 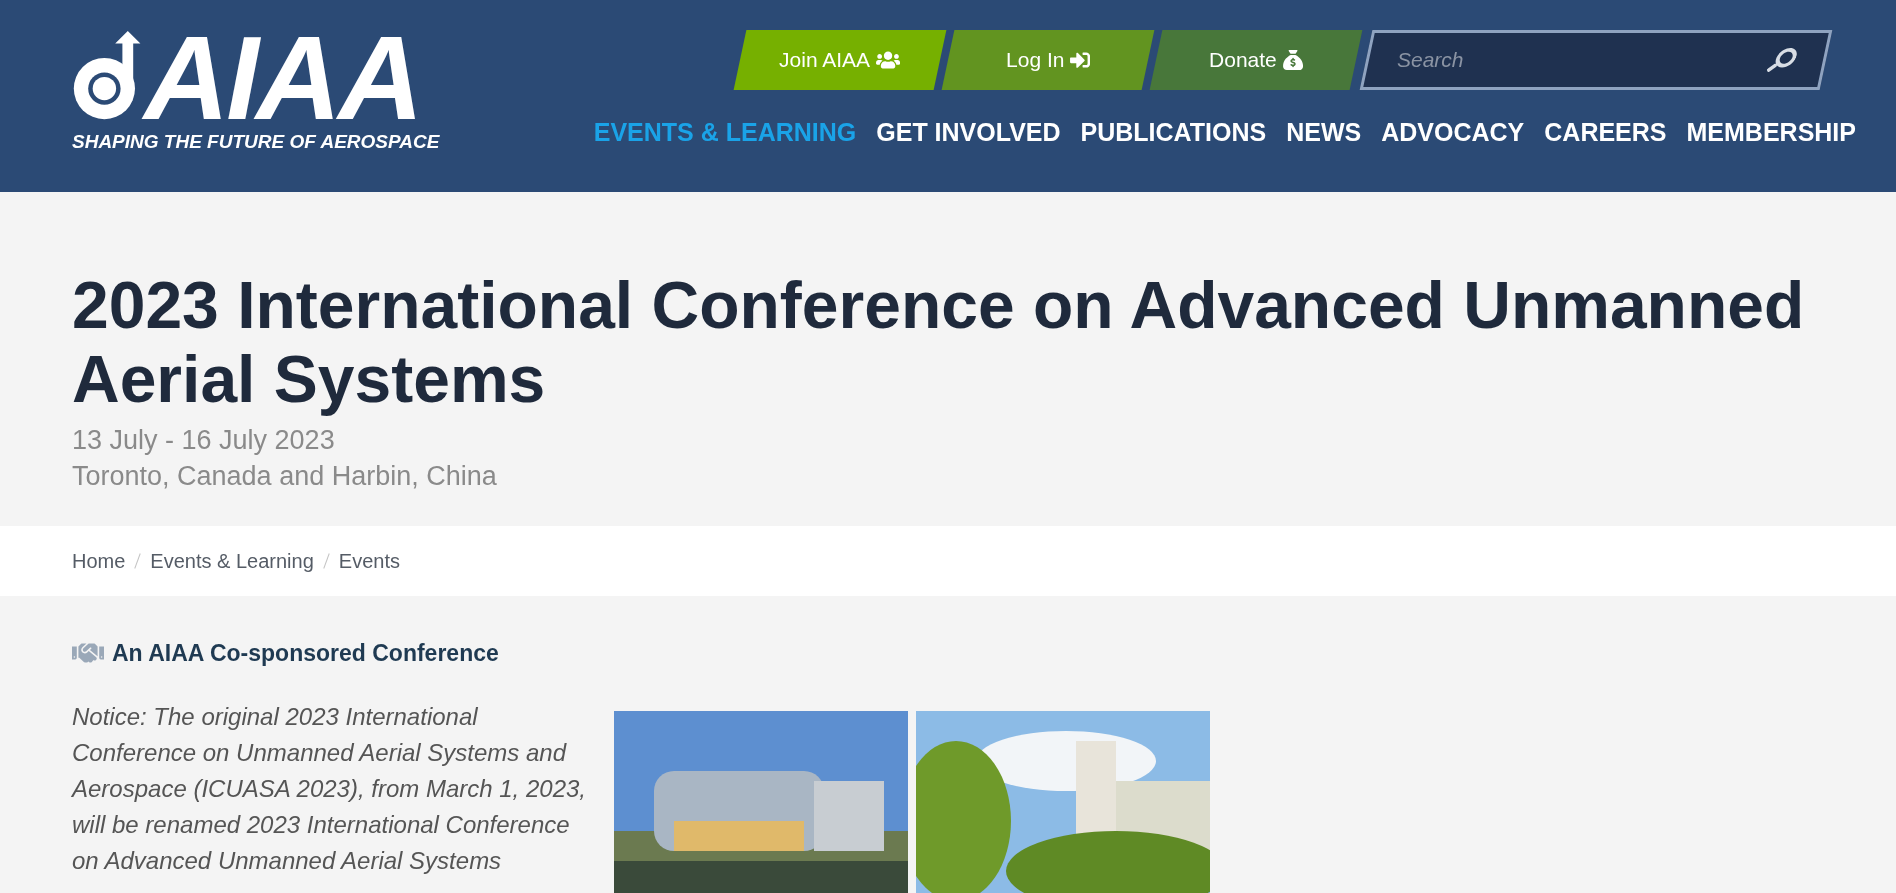 I want to click on sponsorship-label: An AIAA Co-sponsored Conference, so click(x=305, y=653).